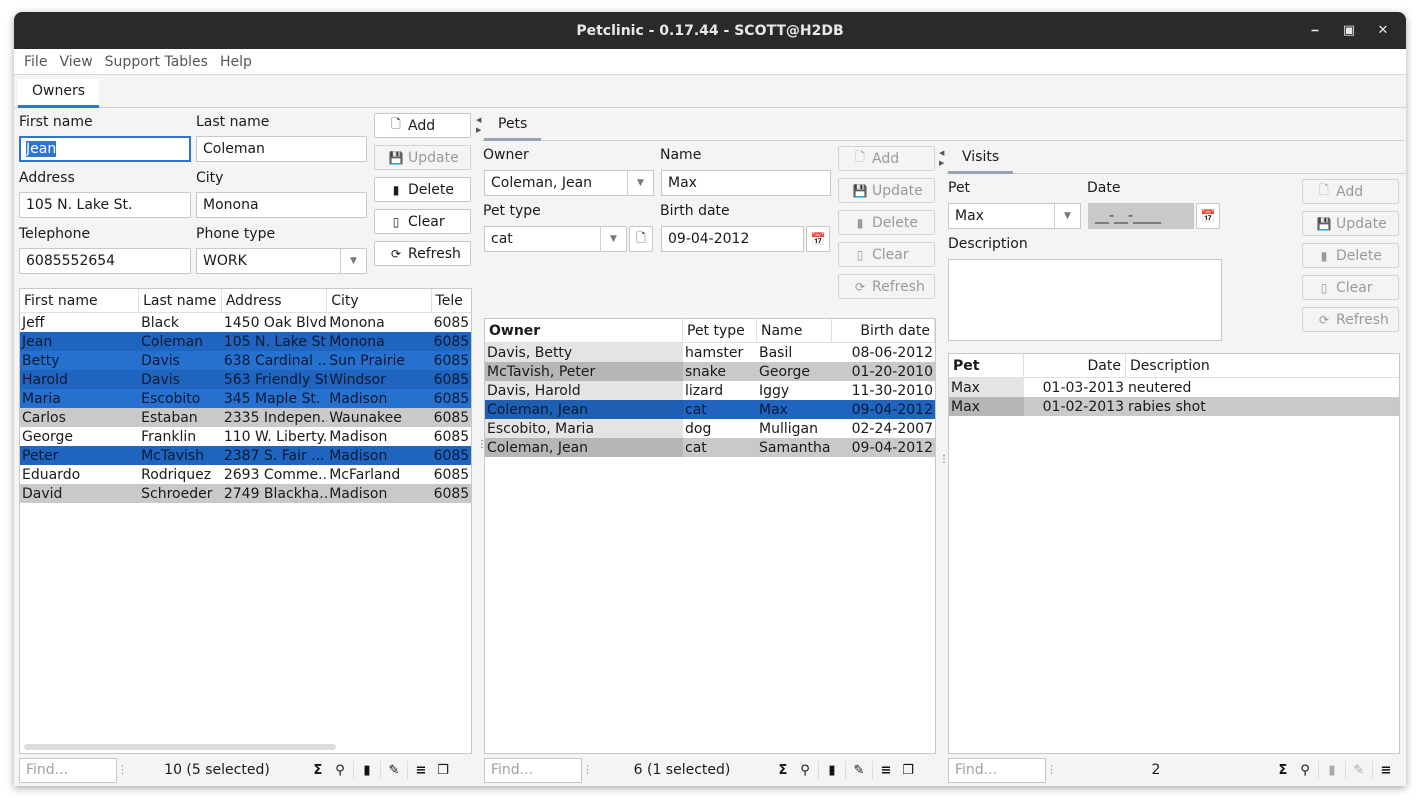 Image resolution: width=1420 pixels, height=803 pixels. I want to click on description-textarea, so click(1085, 300).